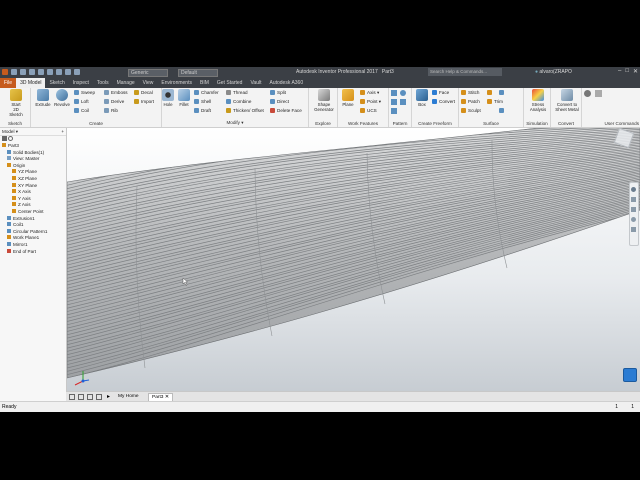  I want to click on browser-node: XY Plane, so click(33, 186).